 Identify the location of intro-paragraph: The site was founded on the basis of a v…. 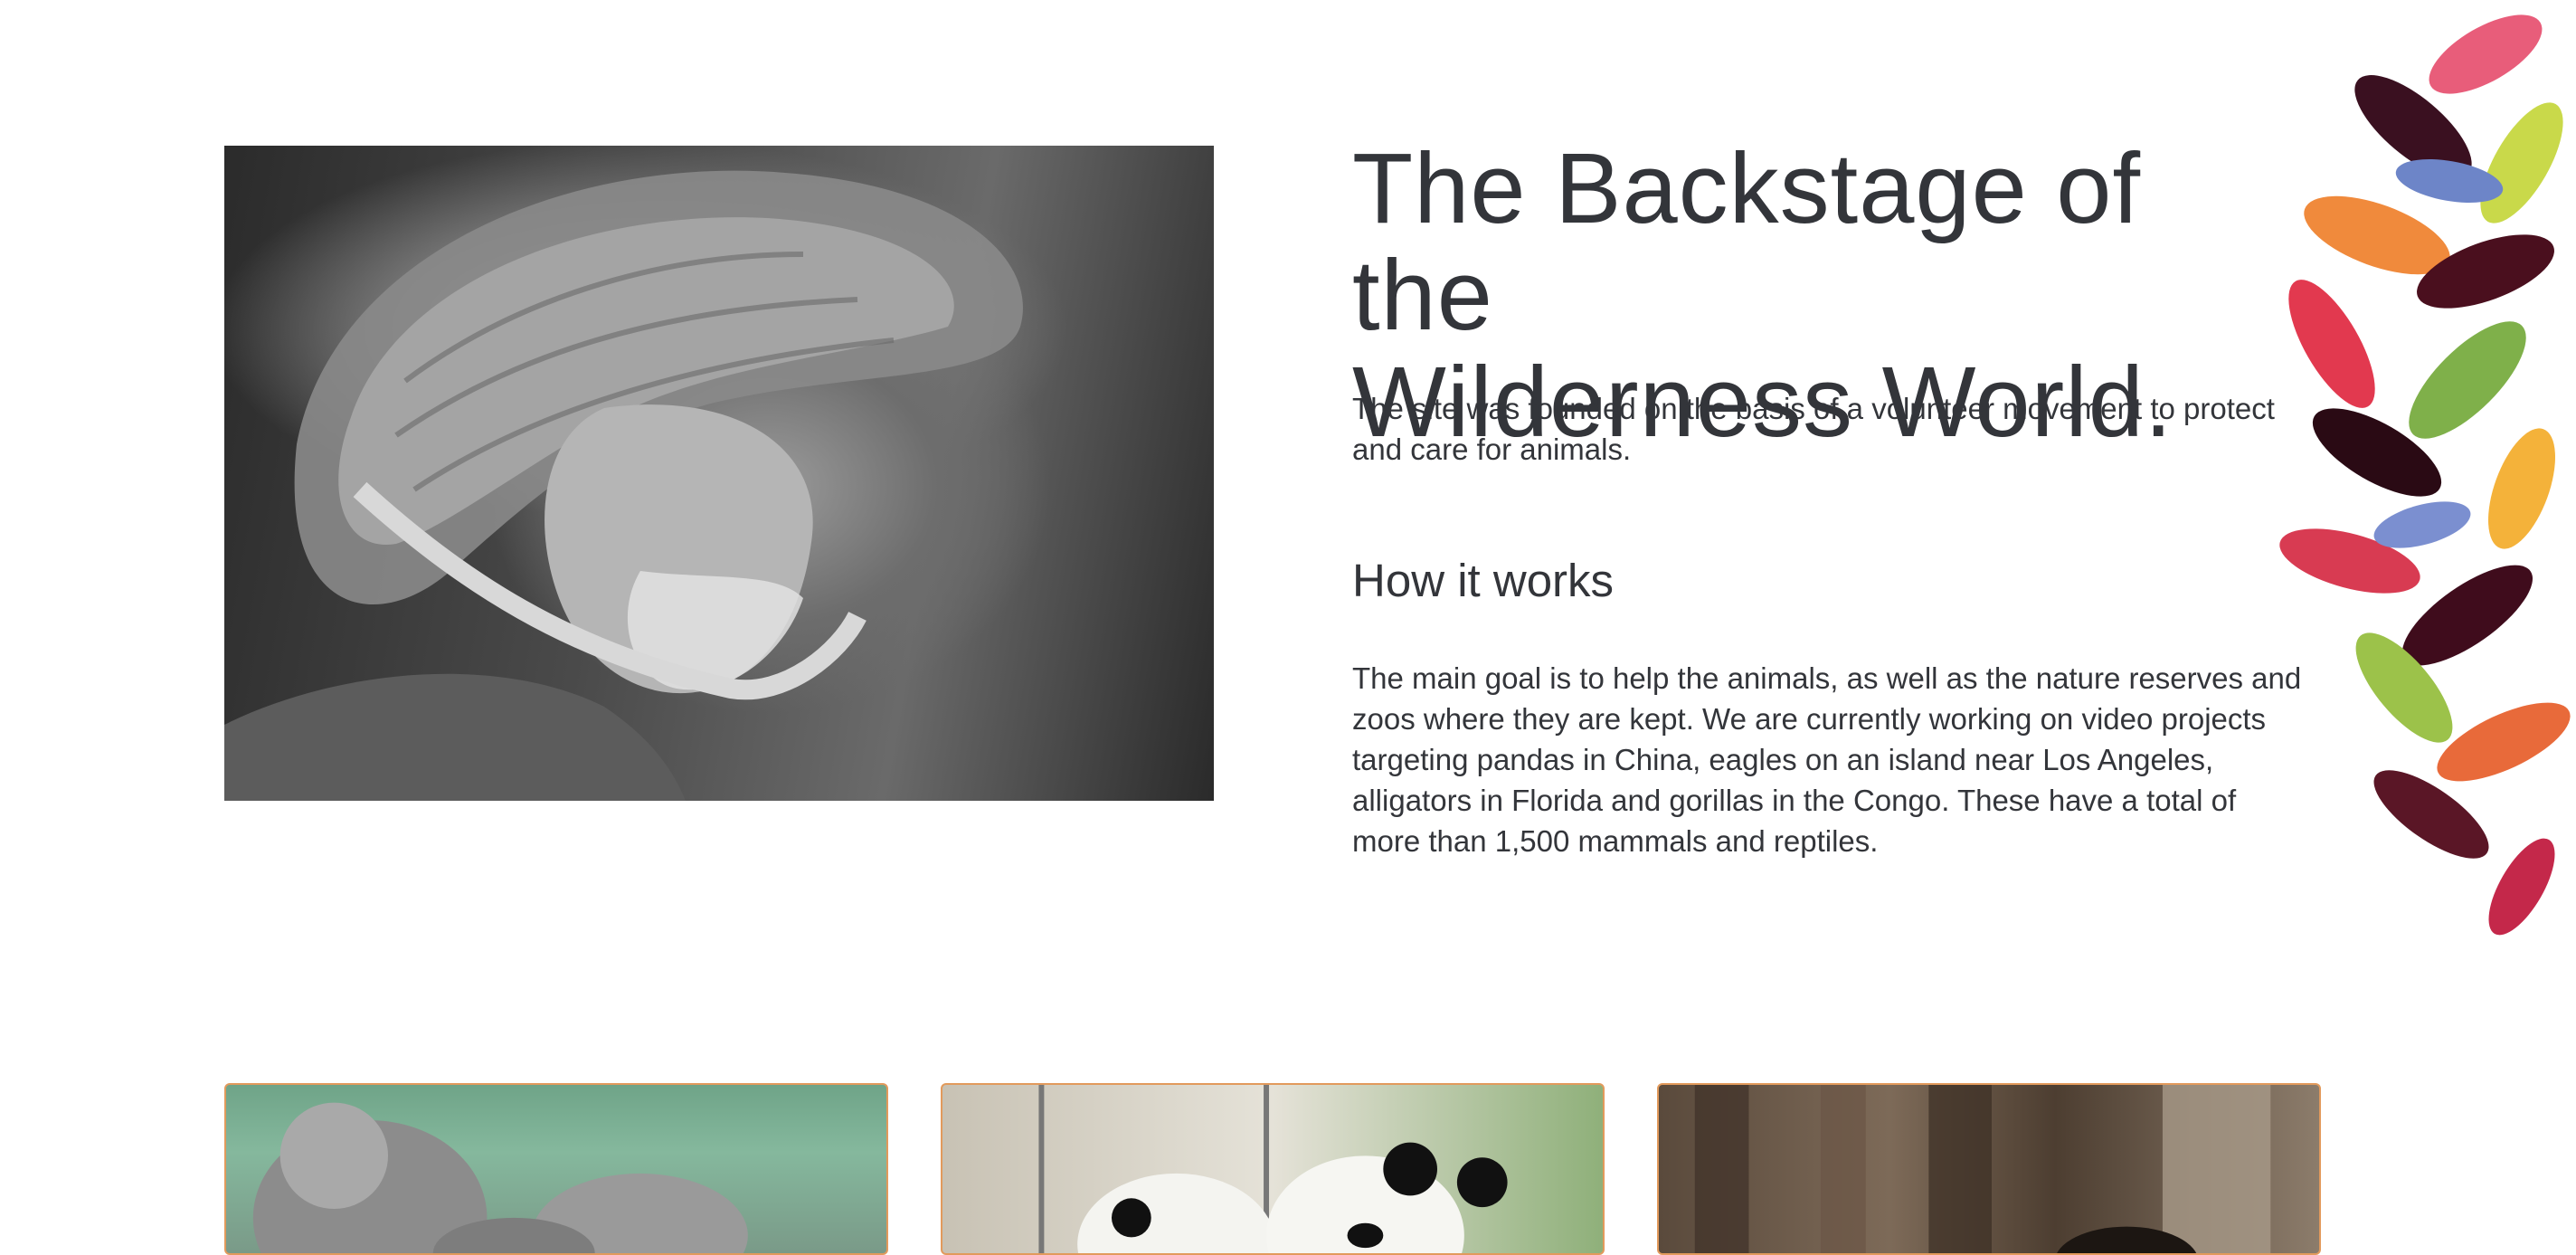
(1813, 429).